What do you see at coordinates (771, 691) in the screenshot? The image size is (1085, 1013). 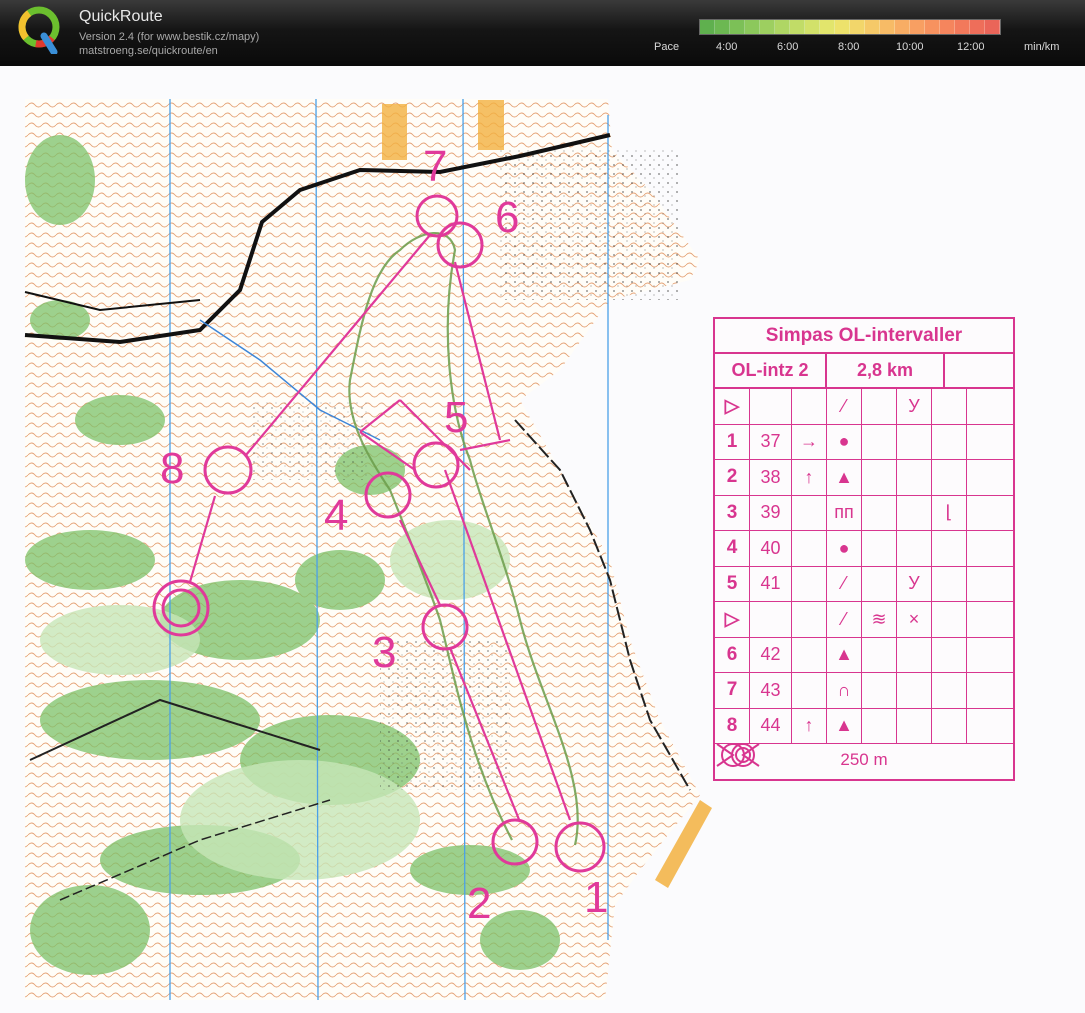 I see `description-cell-code: 43` at bounding box center [771, 691].